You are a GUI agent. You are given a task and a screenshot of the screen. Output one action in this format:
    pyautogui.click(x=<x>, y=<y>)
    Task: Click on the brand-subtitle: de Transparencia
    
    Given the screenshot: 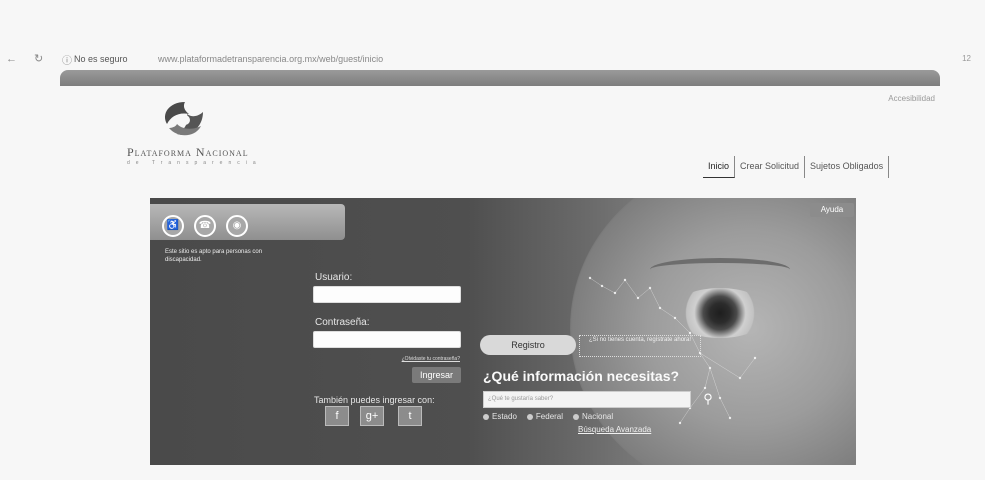 What is the action you would take?
    pyautogui.click(x=194, y=163)
    